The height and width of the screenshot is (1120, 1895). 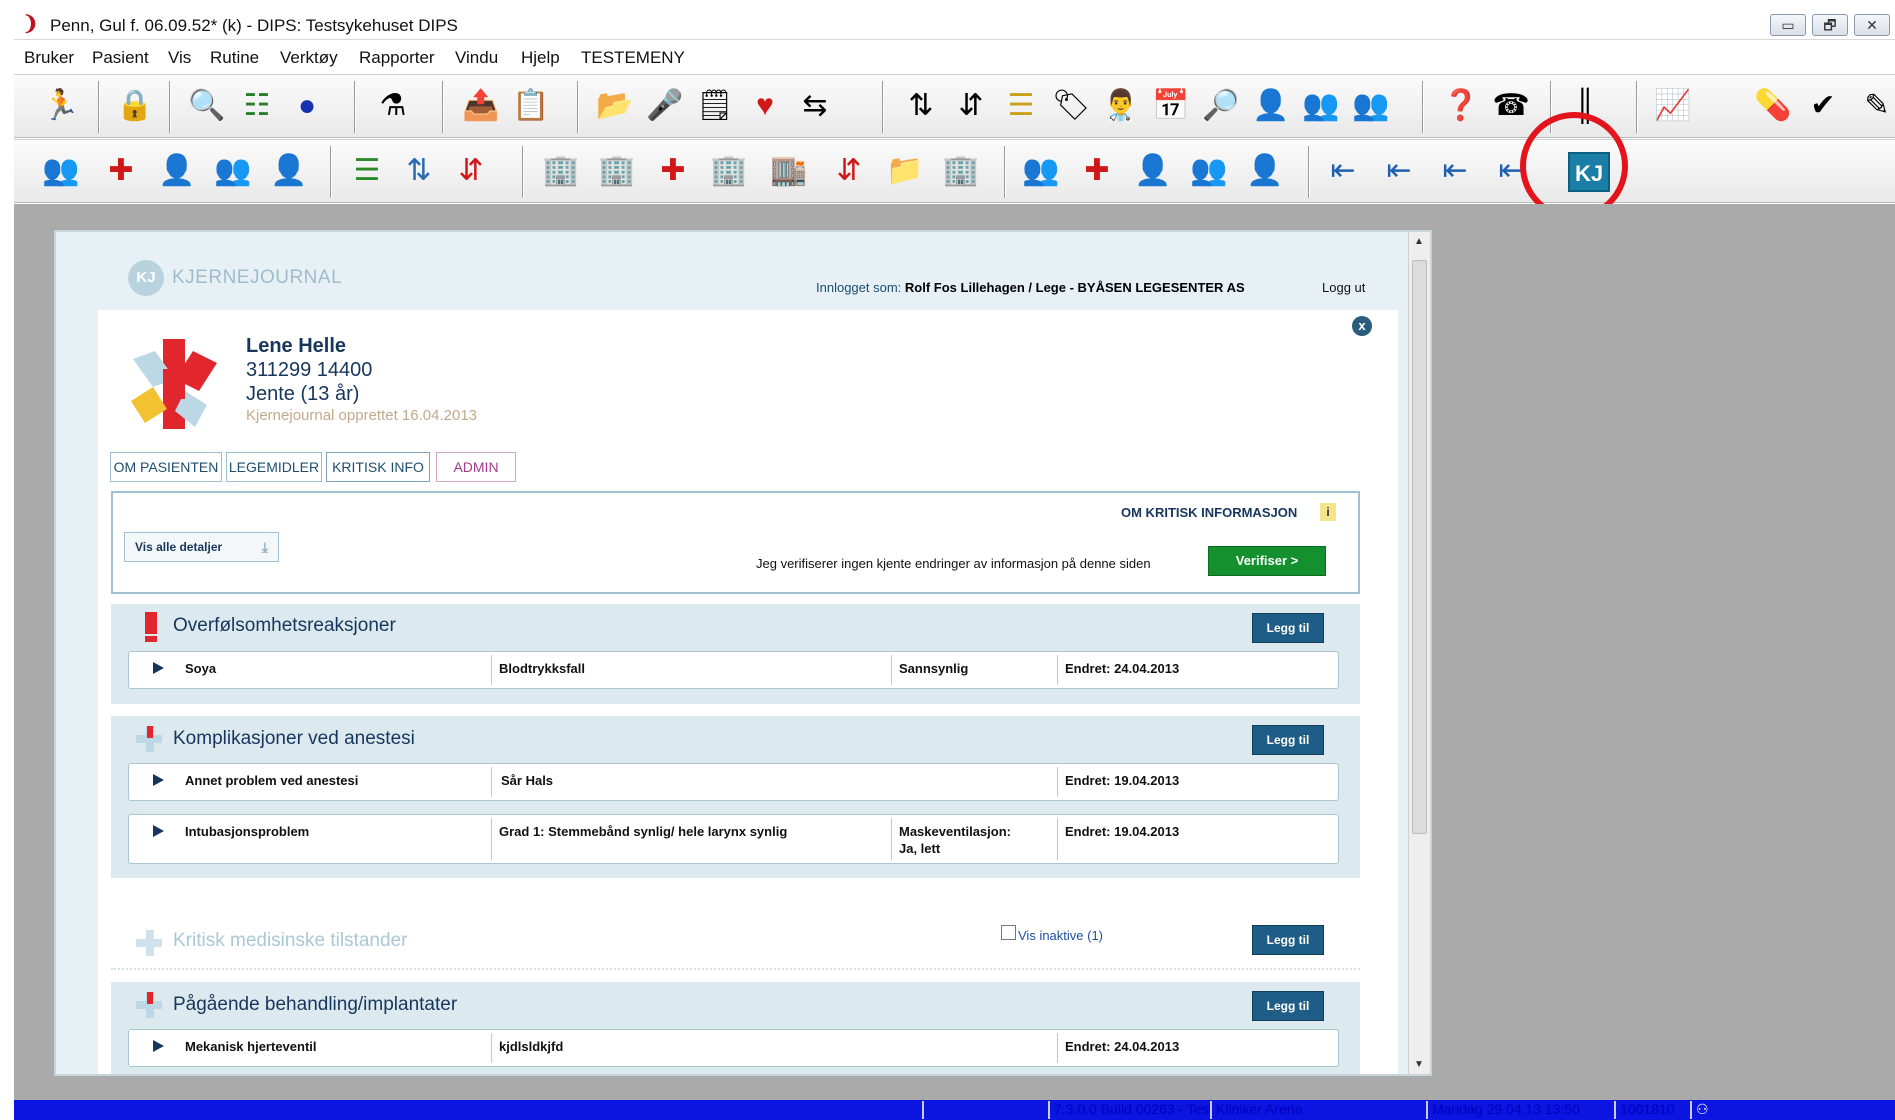 What do you see at coordinates (1121, 106) in the screenshot?
I see `doctor-document-icon: 👨‍⚕` at bounding box center [1121, 106].